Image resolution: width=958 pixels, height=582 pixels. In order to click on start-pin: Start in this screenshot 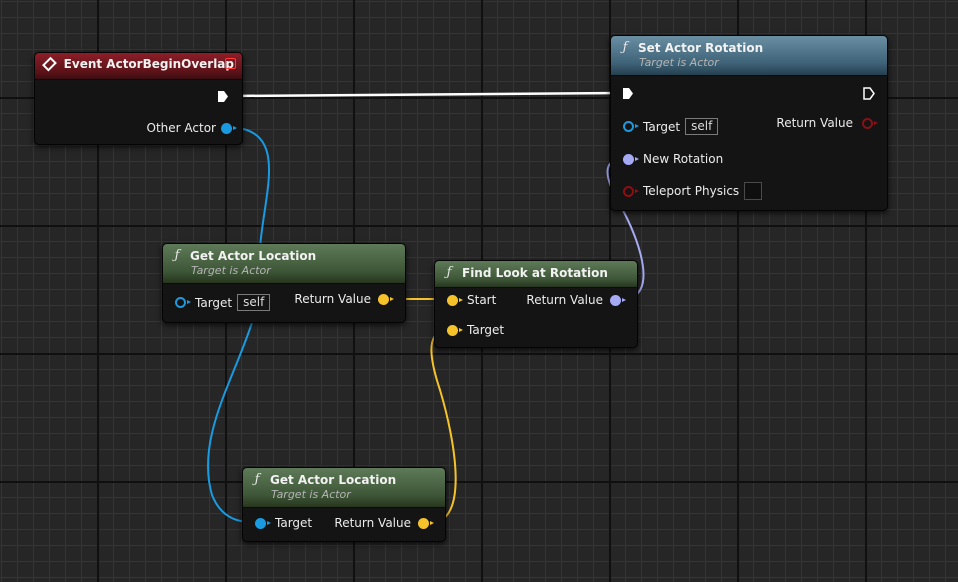, I will do `click(471, 300)`.